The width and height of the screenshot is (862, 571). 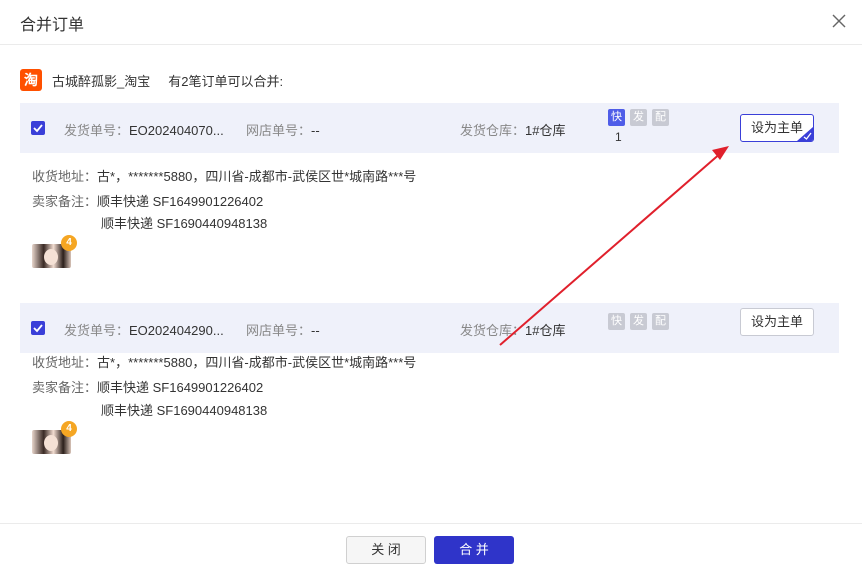 I want to click on shop-name: 古城醉孤影_淘宝, so click(x=101, y=81).